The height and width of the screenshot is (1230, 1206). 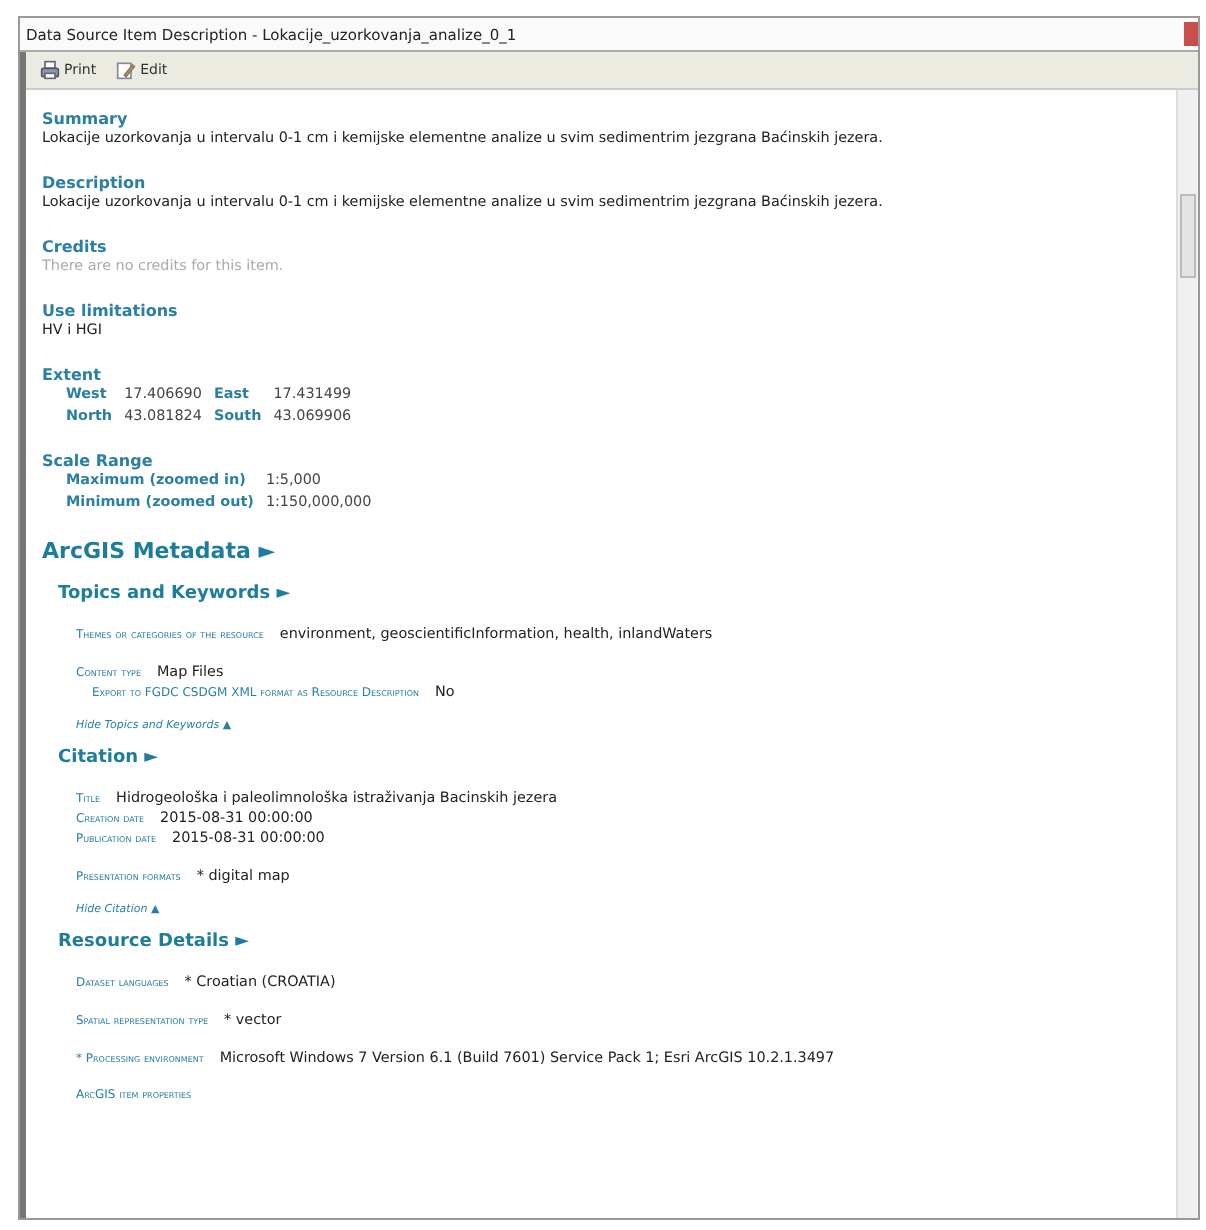 I want to click on section-heading: Scale Range, so click(x=98, y=461).